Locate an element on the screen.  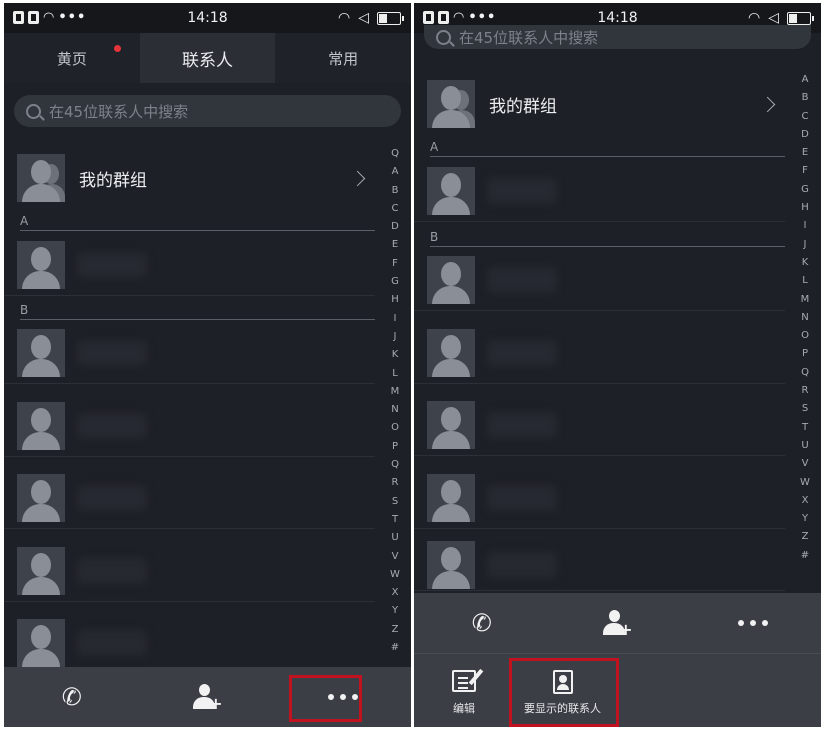
bottom-toolbar: ✆ + is located at coordinates (617, 623).